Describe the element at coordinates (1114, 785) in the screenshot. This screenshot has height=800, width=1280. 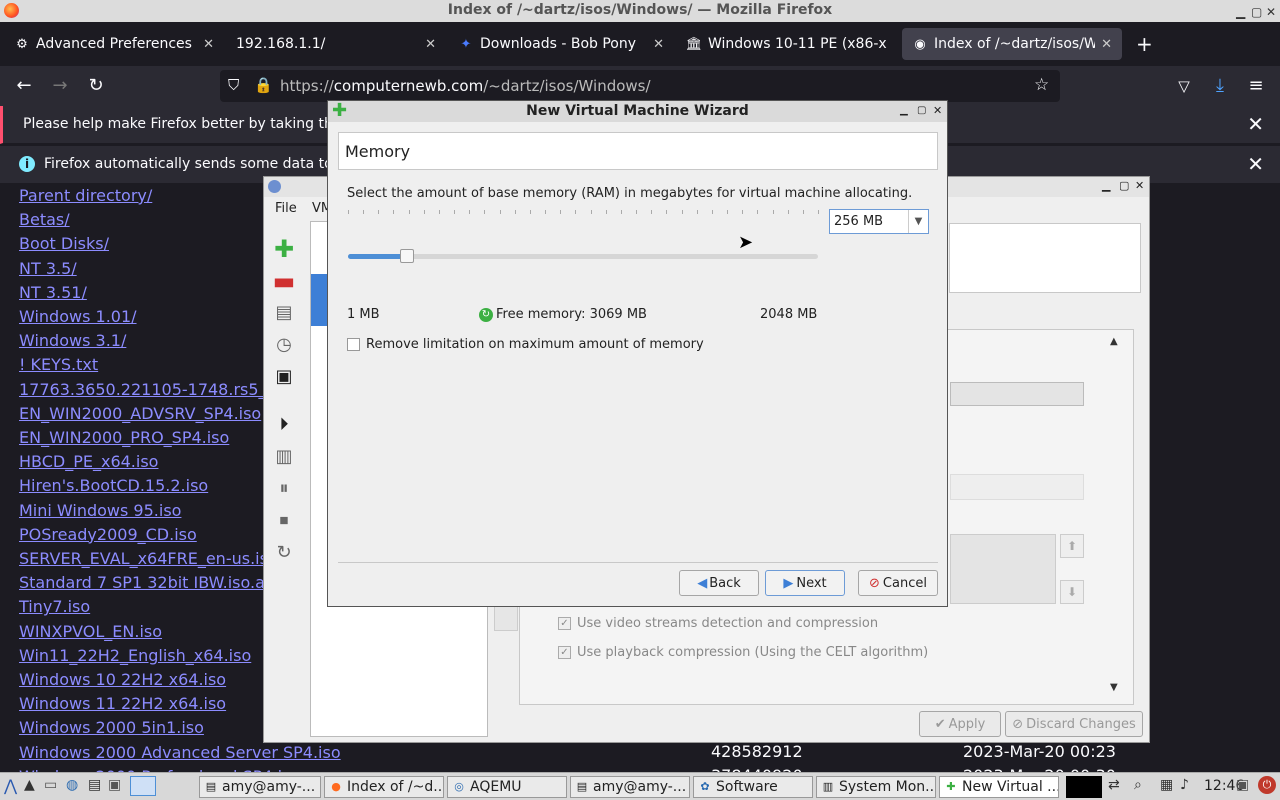
I see `network-icon: ⇄` at that location.